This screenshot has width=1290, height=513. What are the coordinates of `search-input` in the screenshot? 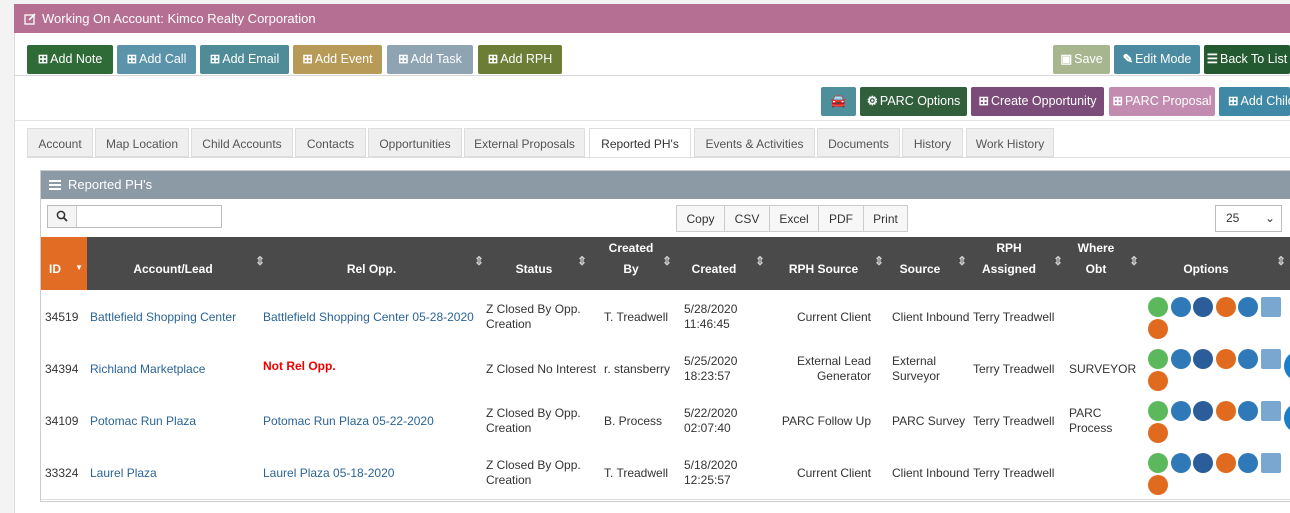 It's located at (149, 216).